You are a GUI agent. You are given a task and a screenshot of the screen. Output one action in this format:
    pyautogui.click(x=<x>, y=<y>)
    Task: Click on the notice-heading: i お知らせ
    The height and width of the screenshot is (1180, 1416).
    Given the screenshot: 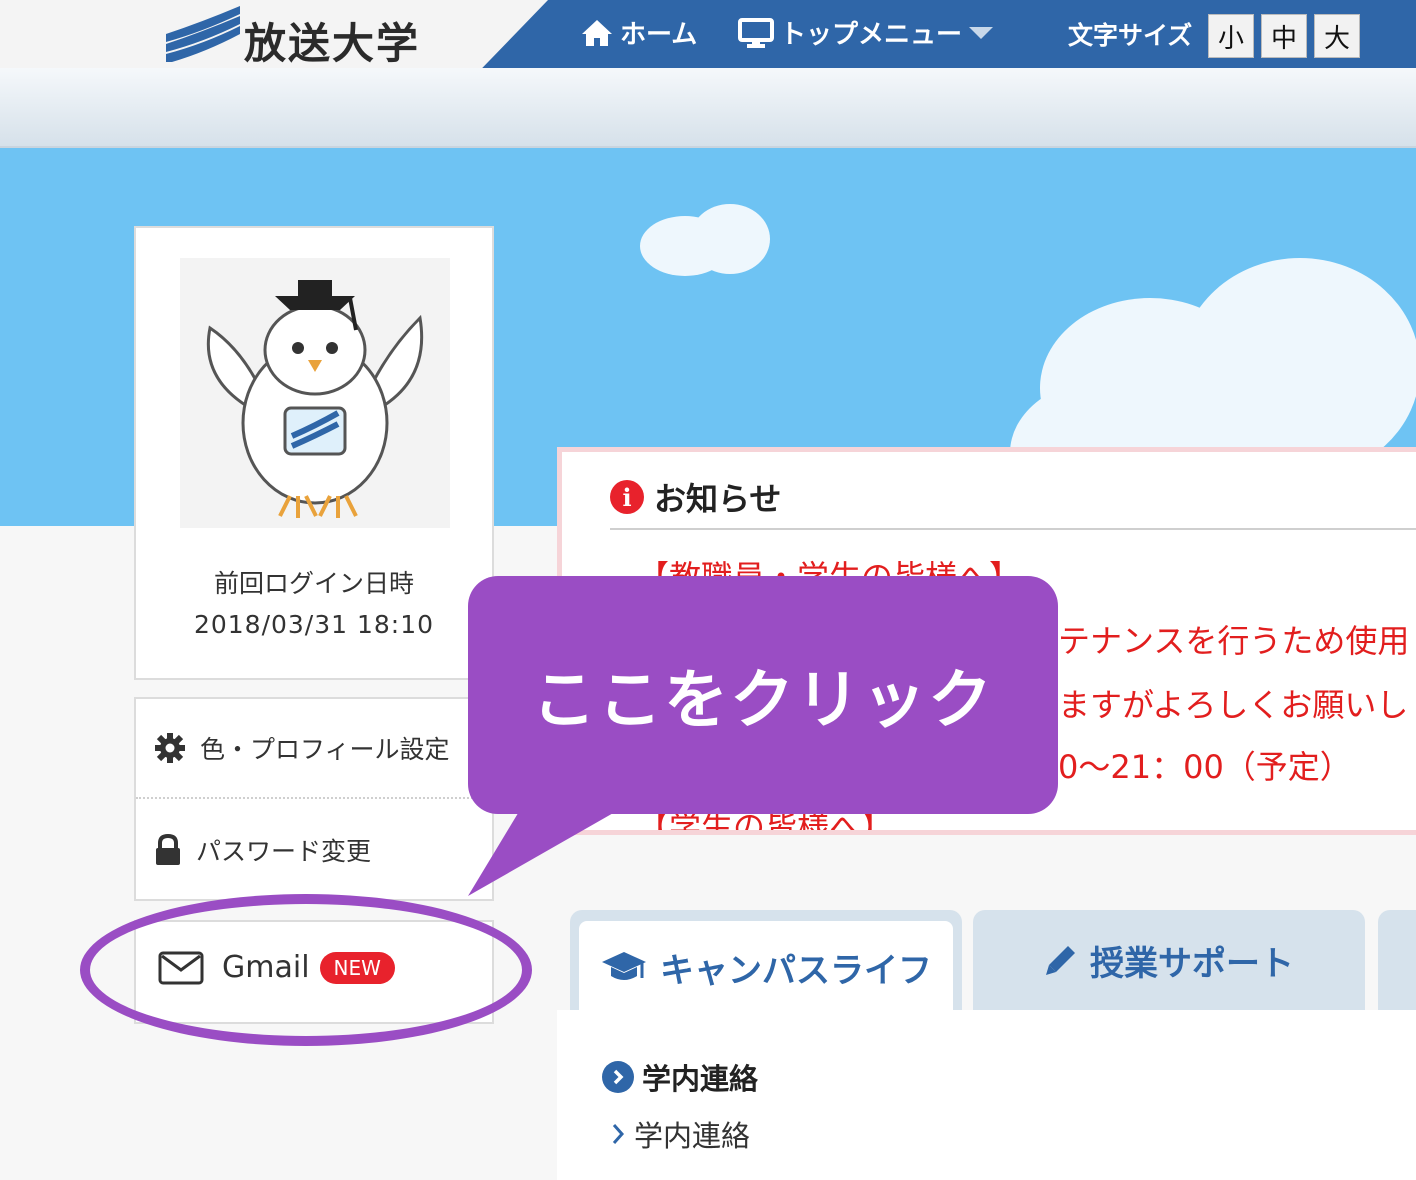 What is the action you would take?
    pyautogui.click(x=695, y=497)
    